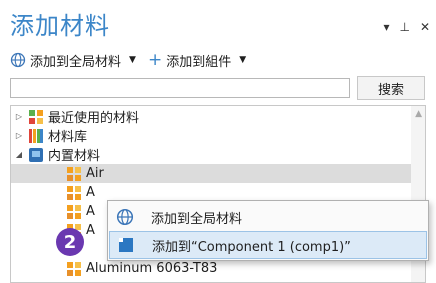 This screenshot has width=436, height=283. What do you see at coordinates (391, 88) in the screenshot?
I see `search-button: 搜索` at bounding box center [391, 88].